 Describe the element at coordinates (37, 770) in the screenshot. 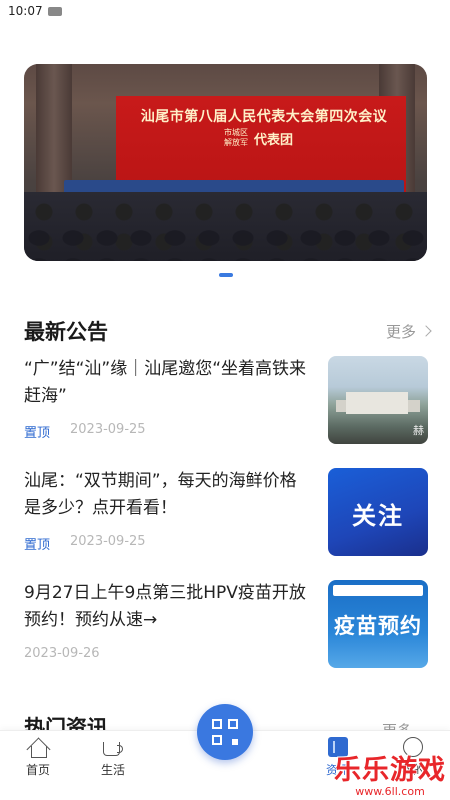

I see `tab-label: 首页` at that location.